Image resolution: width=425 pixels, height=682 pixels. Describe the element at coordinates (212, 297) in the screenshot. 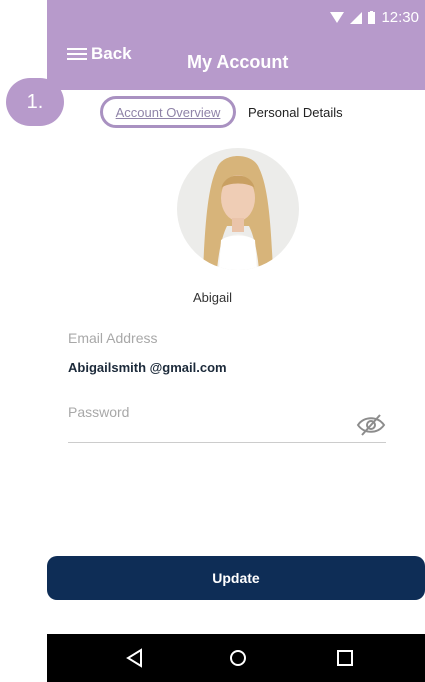

I see `profile-name: Abigail` at that location.